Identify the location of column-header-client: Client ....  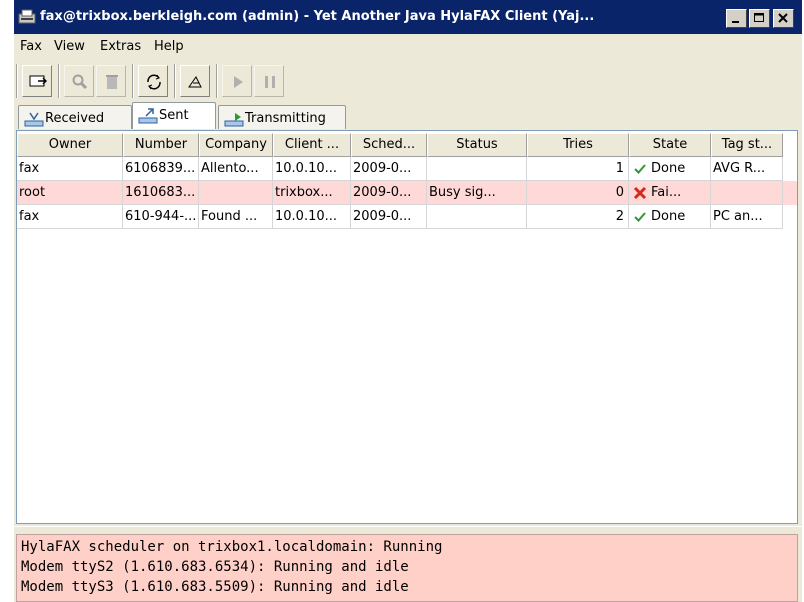
(312, 145).